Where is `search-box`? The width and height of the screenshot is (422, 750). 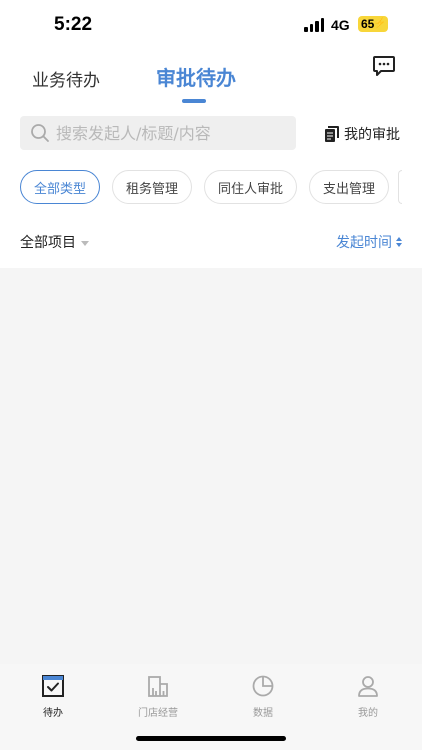
search-box is located at coordinates (158, 133).